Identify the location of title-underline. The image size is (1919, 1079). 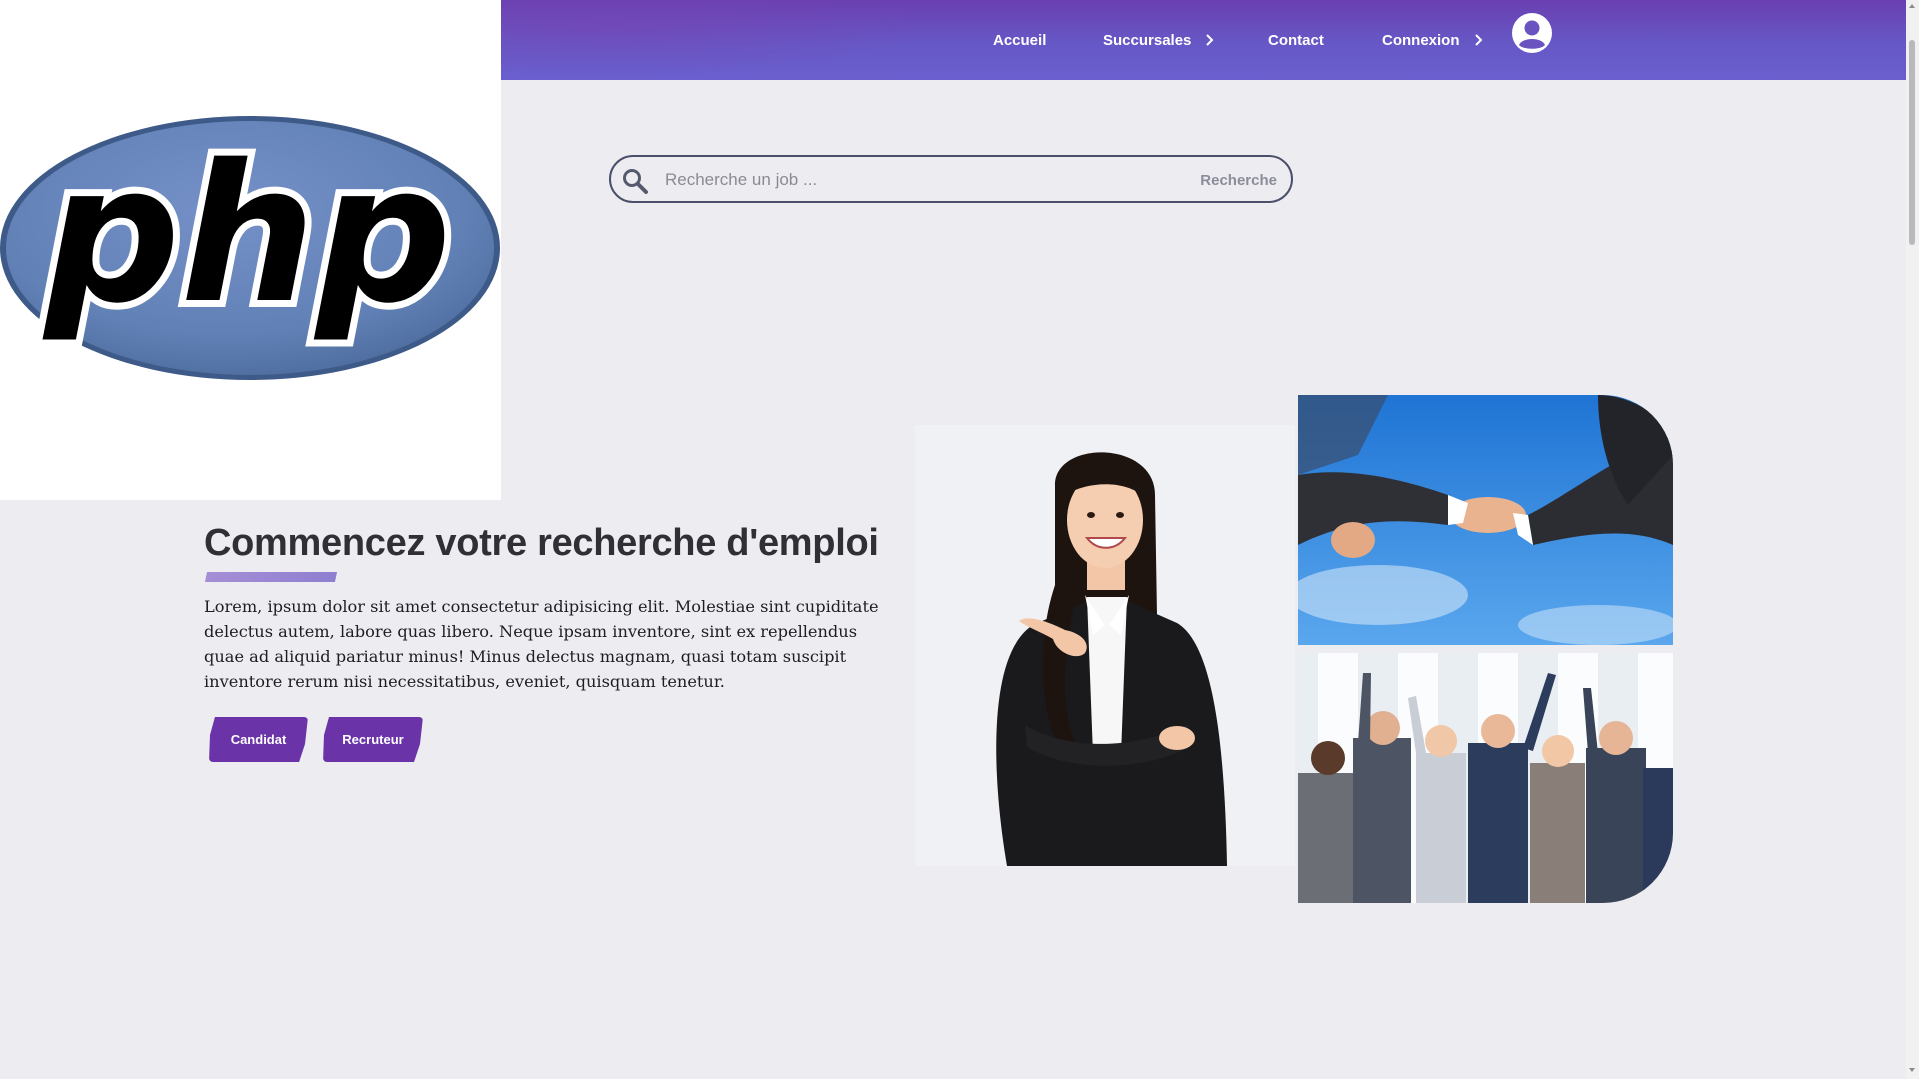
(271, 577).